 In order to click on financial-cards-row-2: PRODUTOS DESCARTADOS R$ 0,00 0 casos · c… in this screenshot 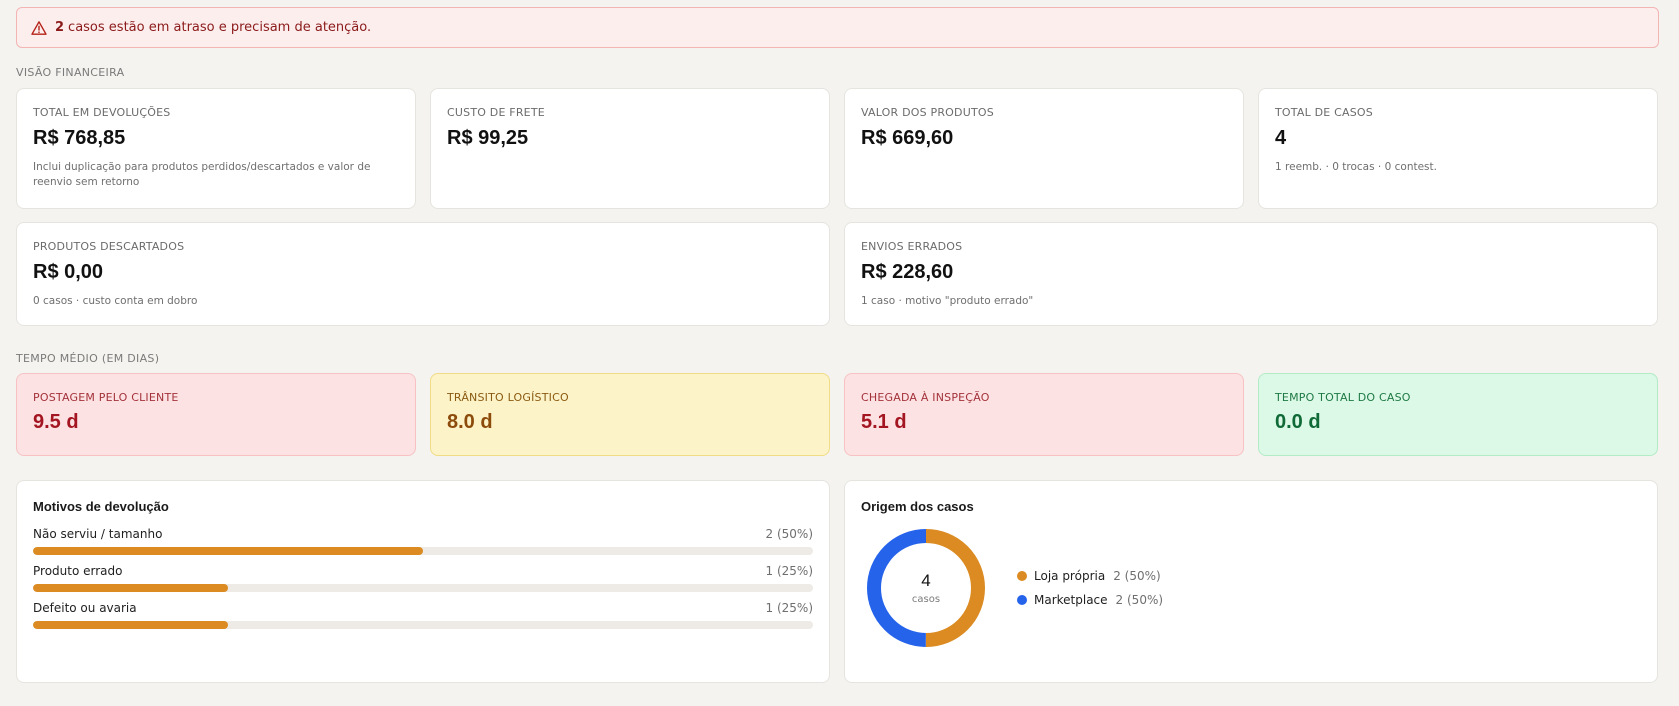, I will do `click(837, 274)`.